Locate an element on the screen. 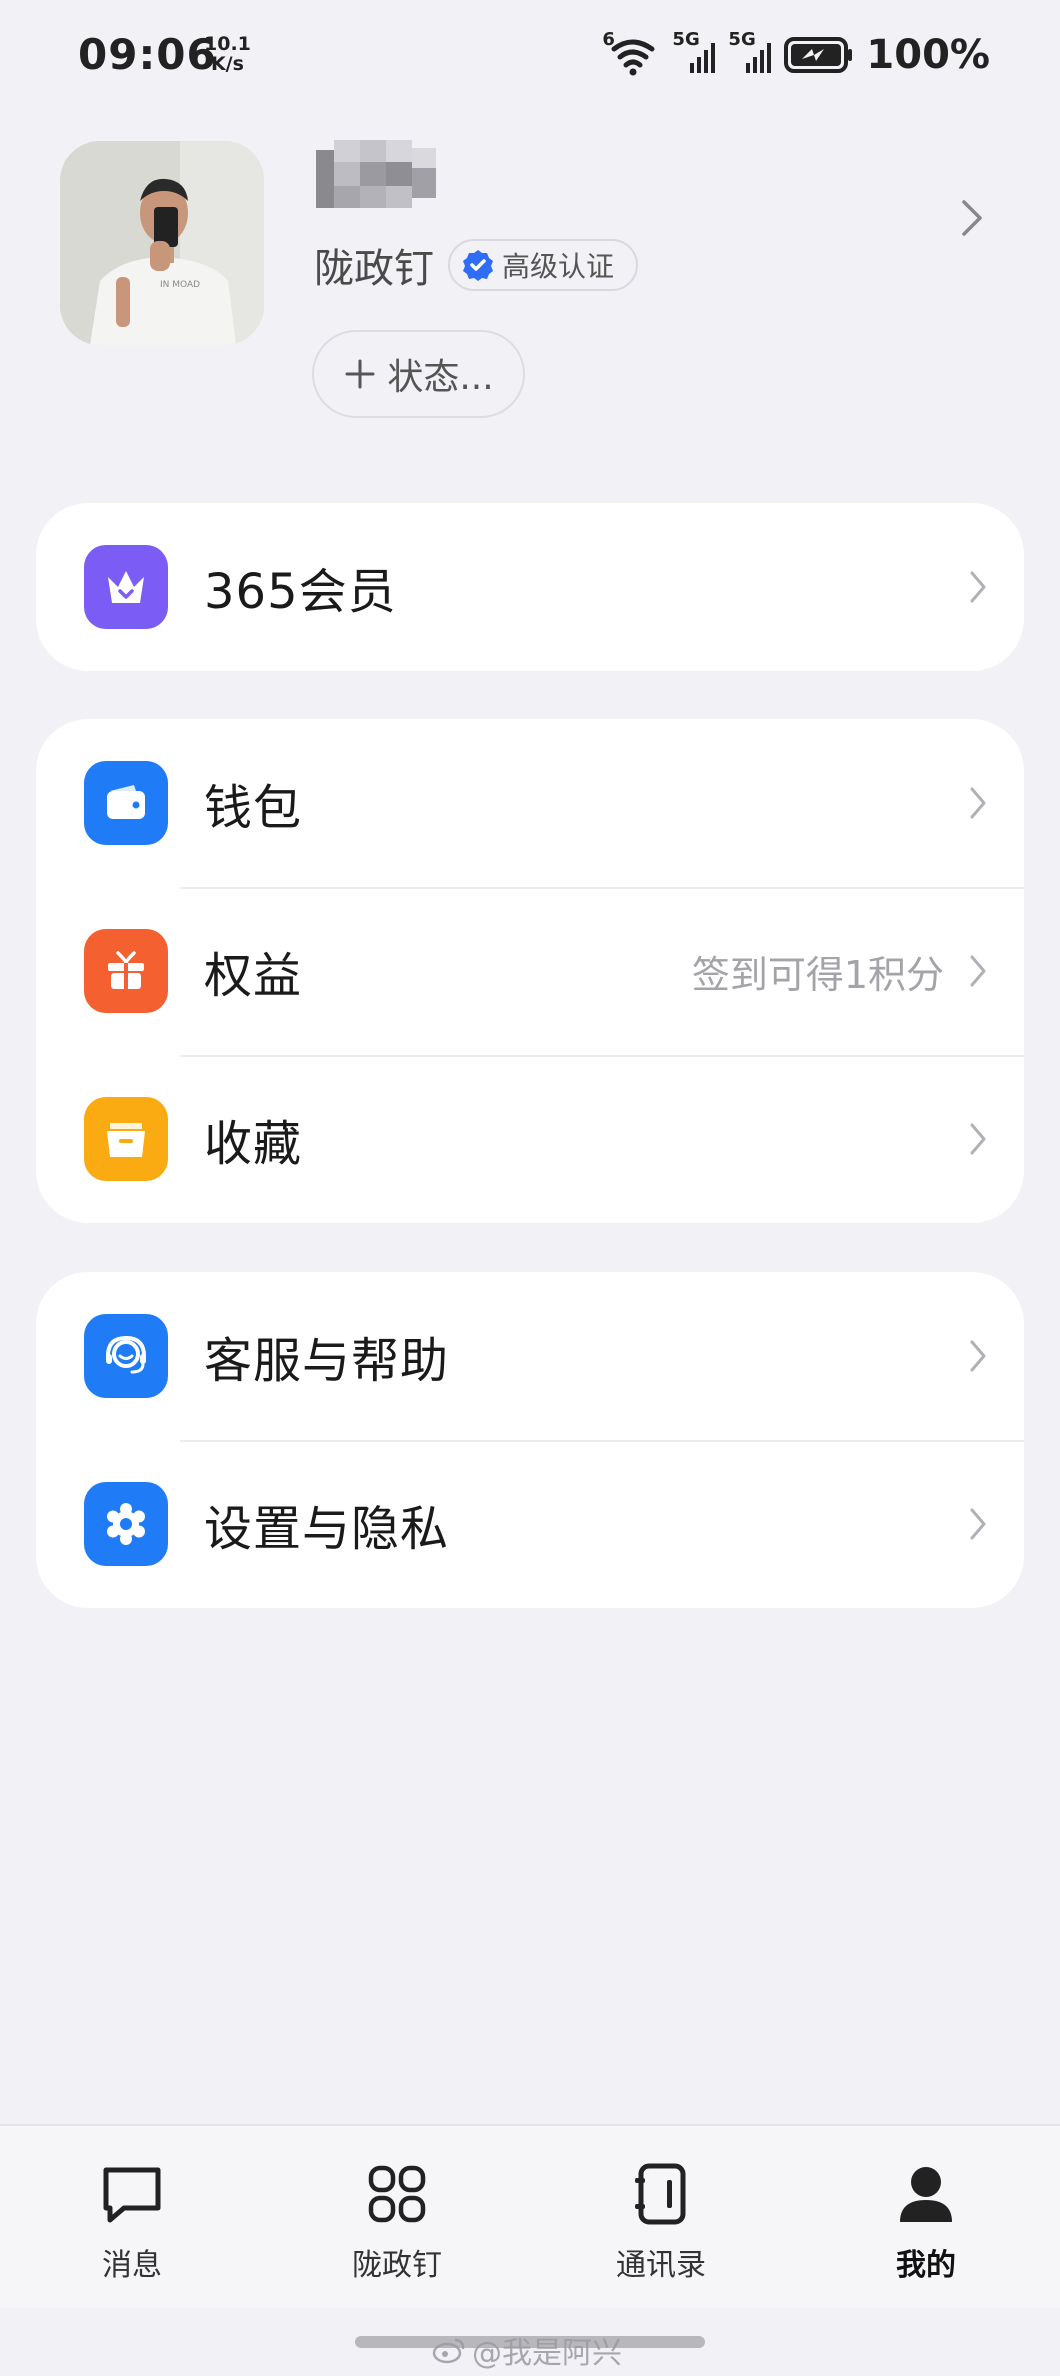  membership-card: 365会员 is located at coordinates (530, 587).